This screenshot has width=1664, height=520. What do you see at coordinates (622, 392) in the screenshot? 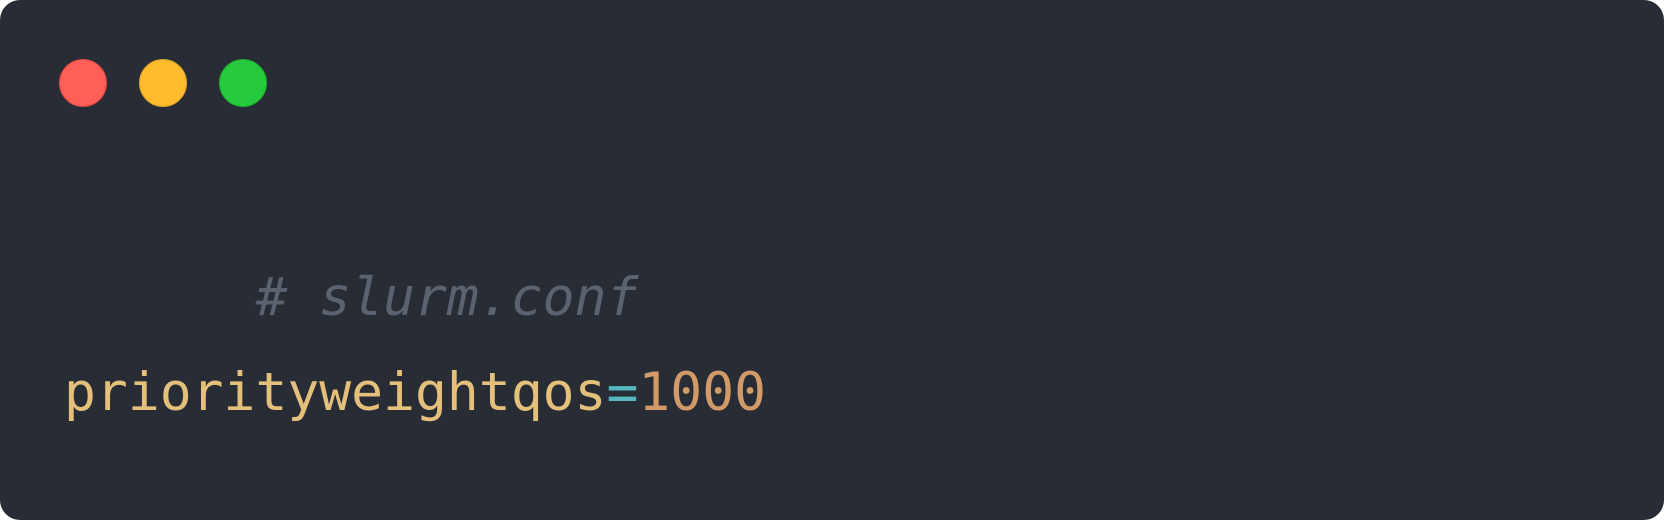
I see `setting-operator: =` at bounding box center [622, 392].